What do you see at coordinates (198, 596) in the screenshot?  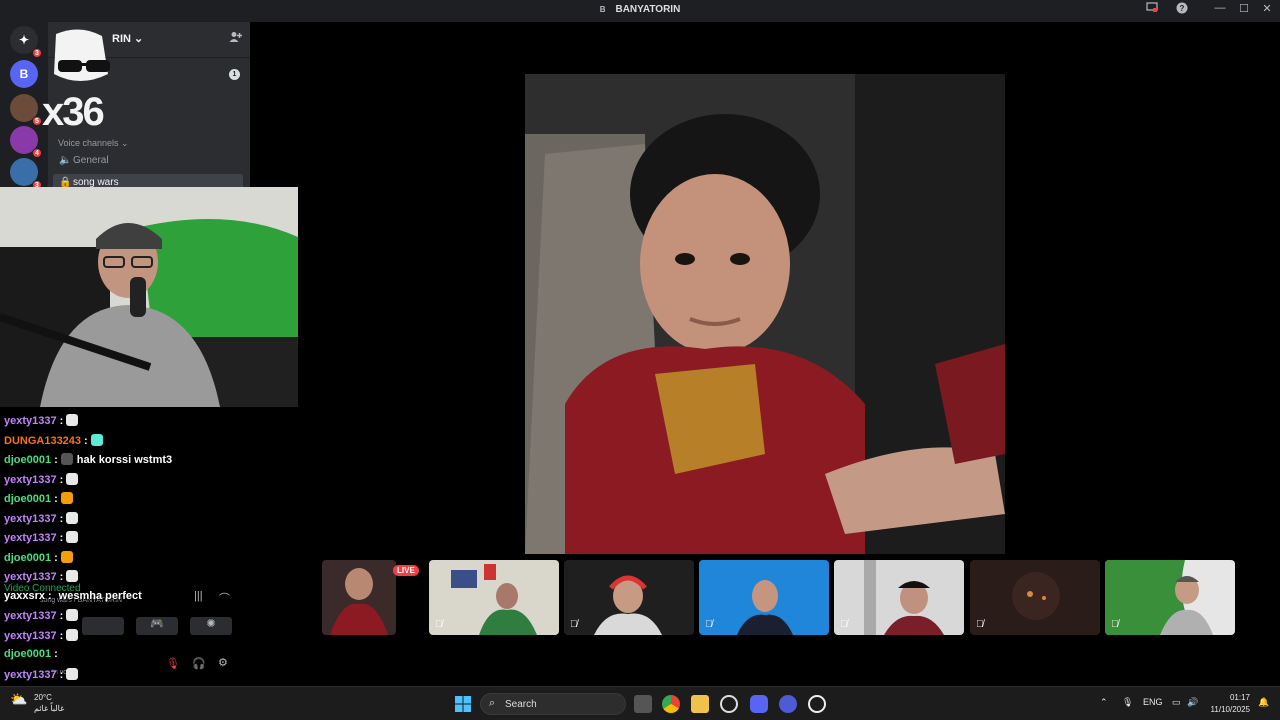 I see `noise-suppression-icon: |||` at bounding box center [198, 596].